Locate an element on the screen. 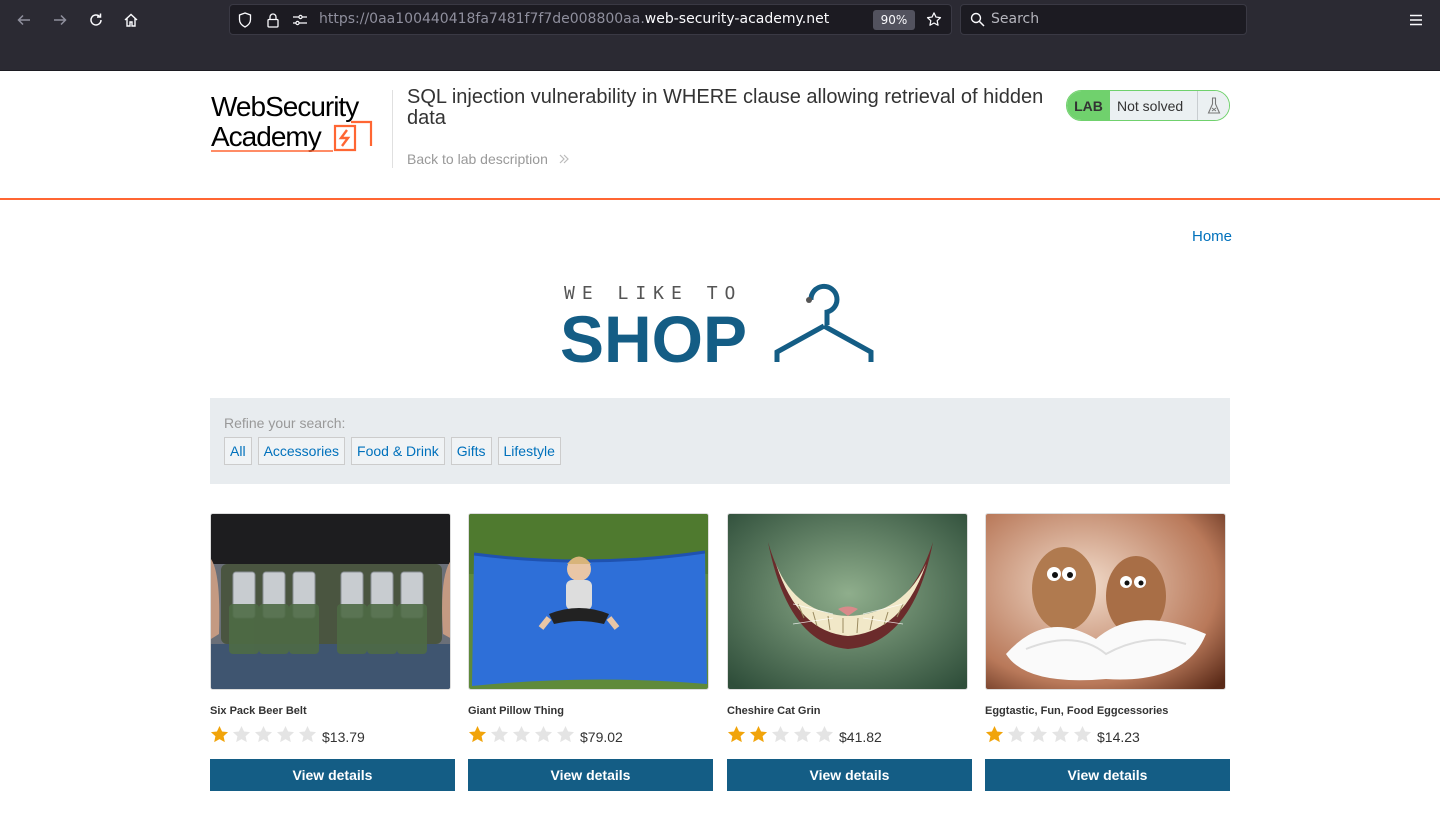 This screenshot has height=820, width=1440. filter-all: All is located at coordinates (238, 451).